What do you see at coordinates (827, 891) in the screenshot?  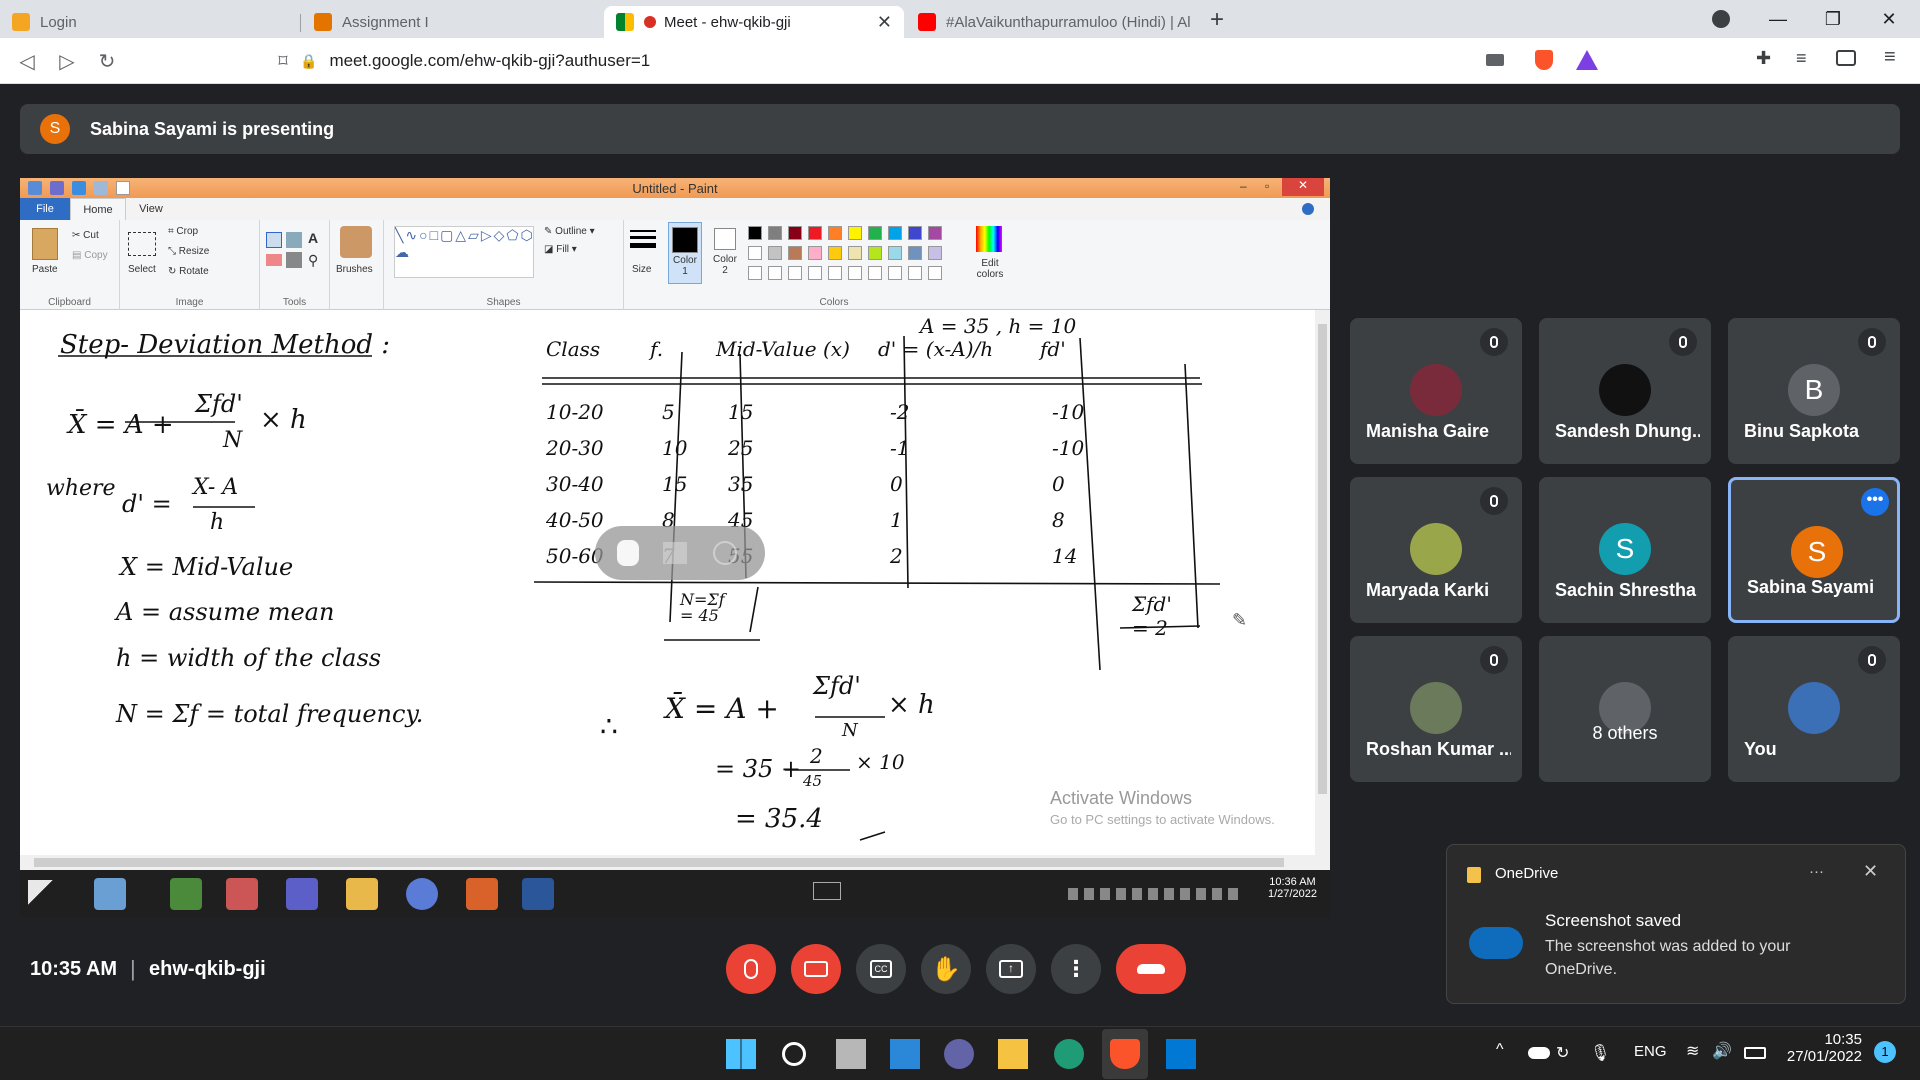 I see `keyboard-icon` at bounding box center [827, 891].